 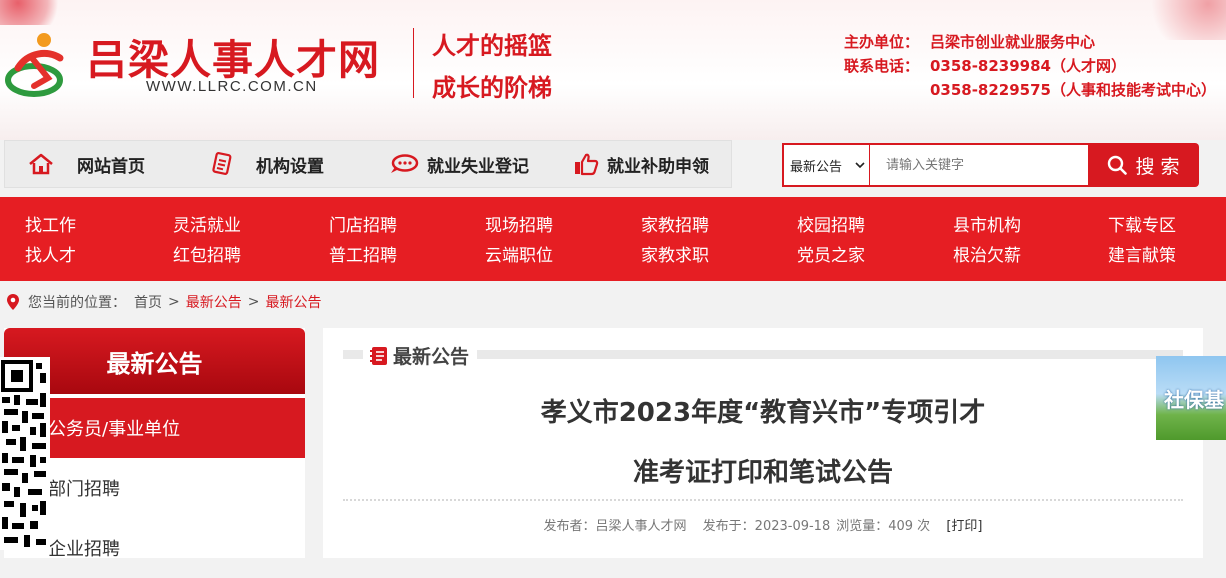 I want to click on sponsor-label: 主办单位：, so click(x=881, y=42).